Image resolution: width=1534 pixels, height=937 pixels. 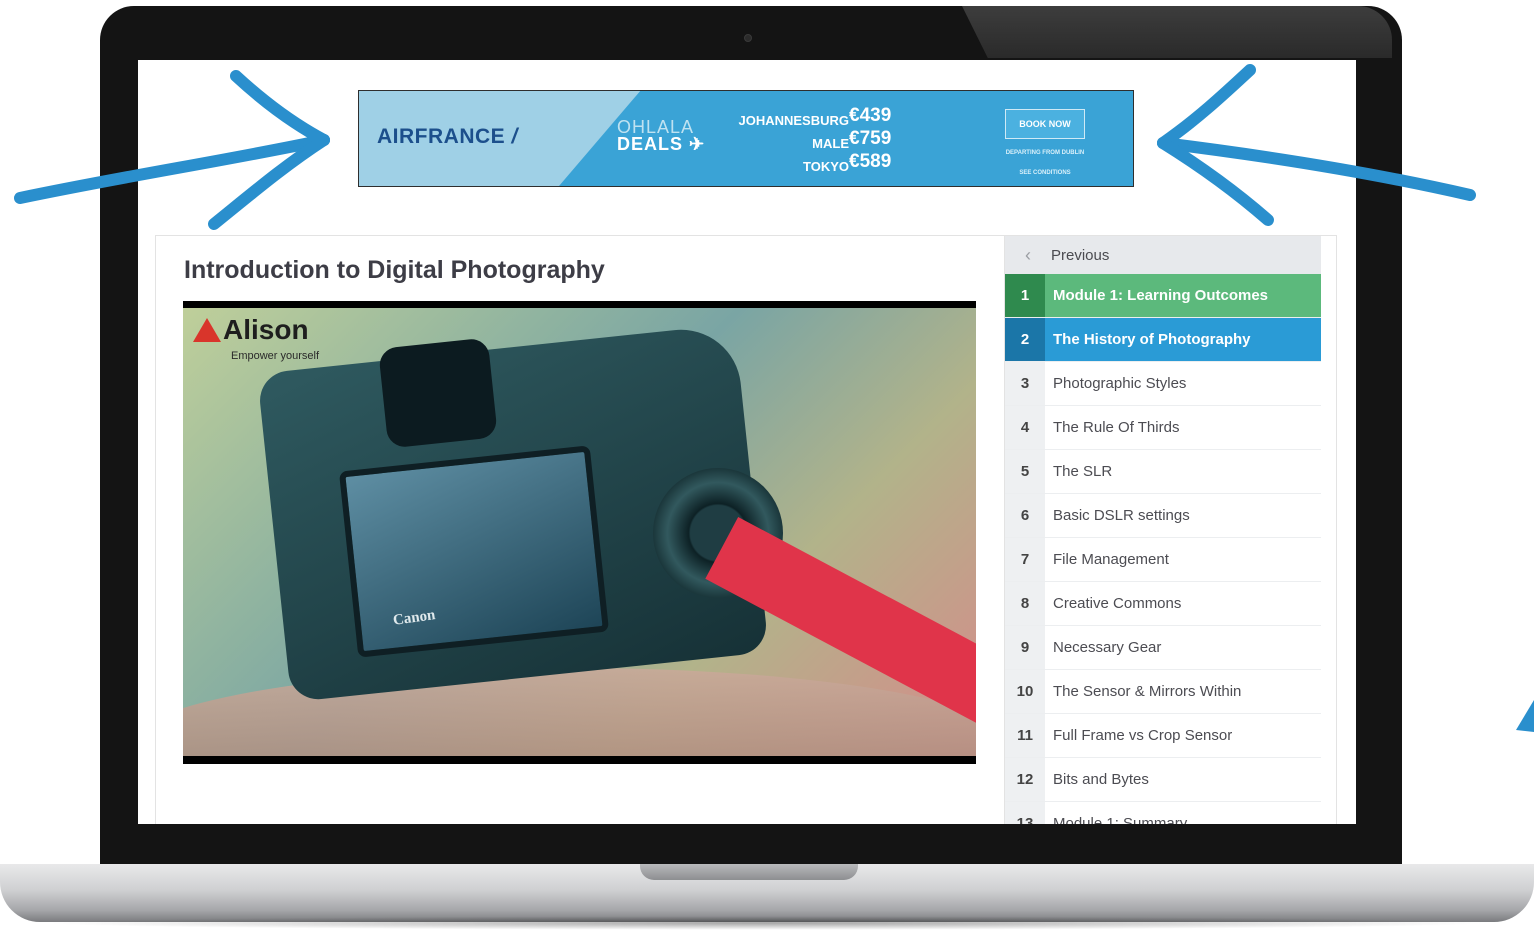 What do you see at coordinates (280, 108) in the screenshot?
I see `left-arrow-head-top-icon` at bounding box center [280, 108].